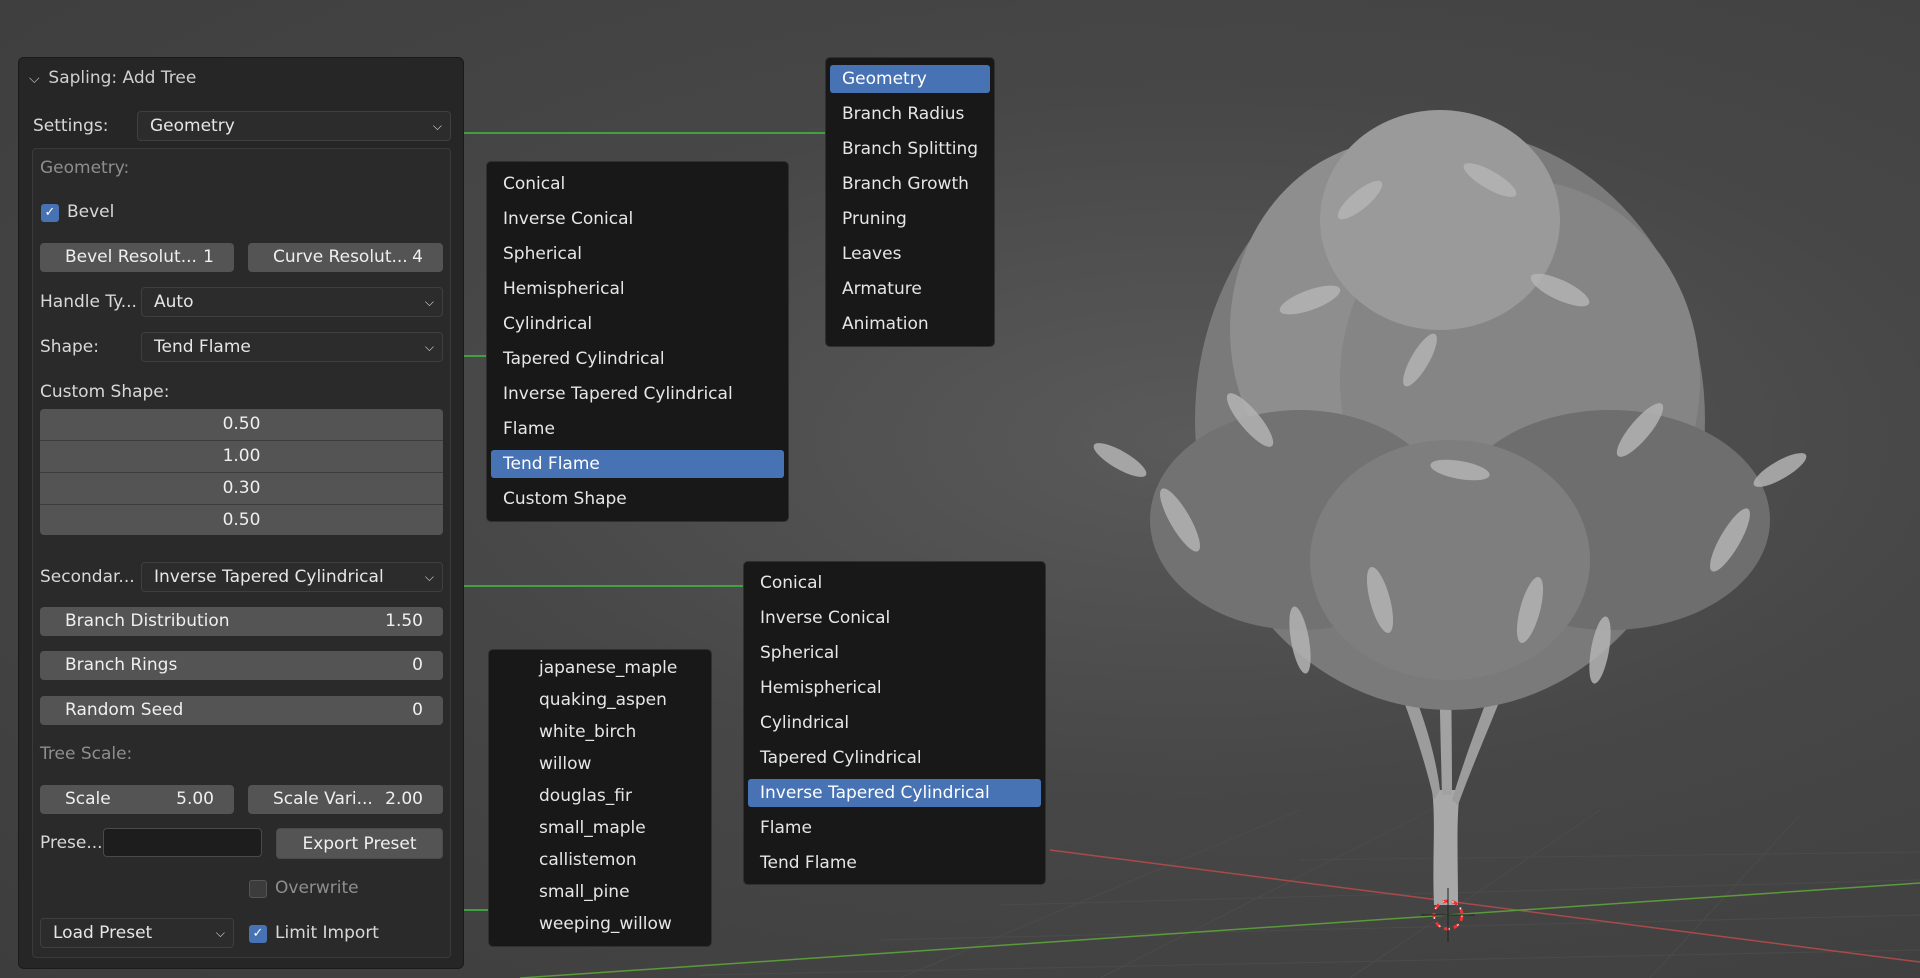 This screenshot has height=978, width=1920. I want to click on branch-rings-field: Branch Rings 0, so click(241, 665).